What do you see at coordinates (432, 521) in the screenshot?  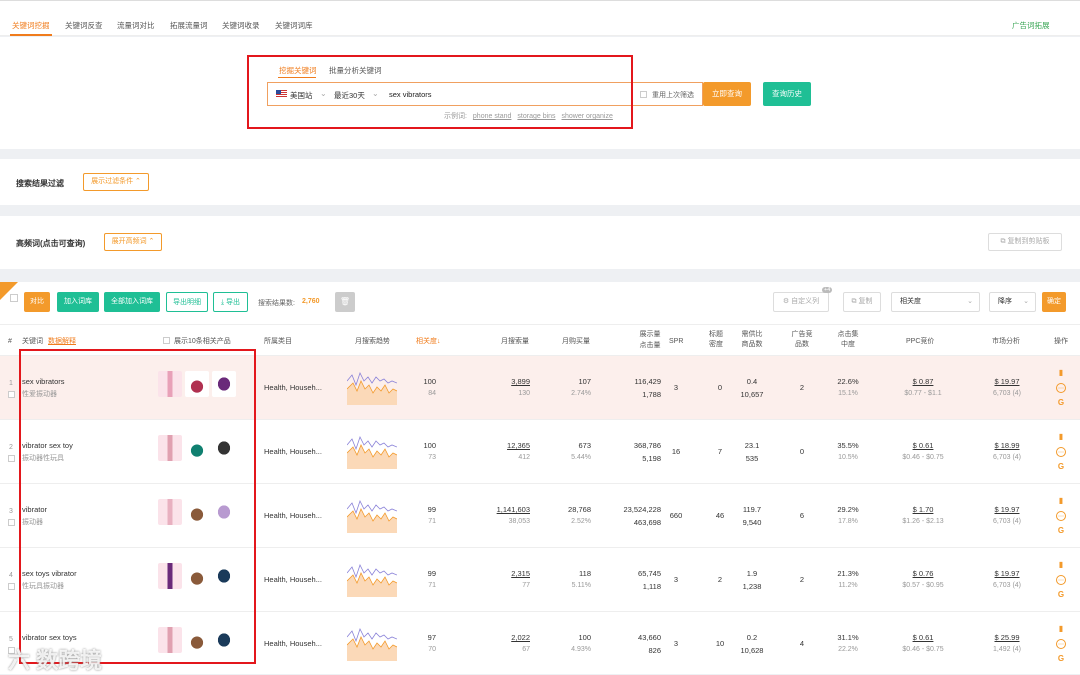 I see `row-relevance-sub: 71` at bounding box center [432, 521].